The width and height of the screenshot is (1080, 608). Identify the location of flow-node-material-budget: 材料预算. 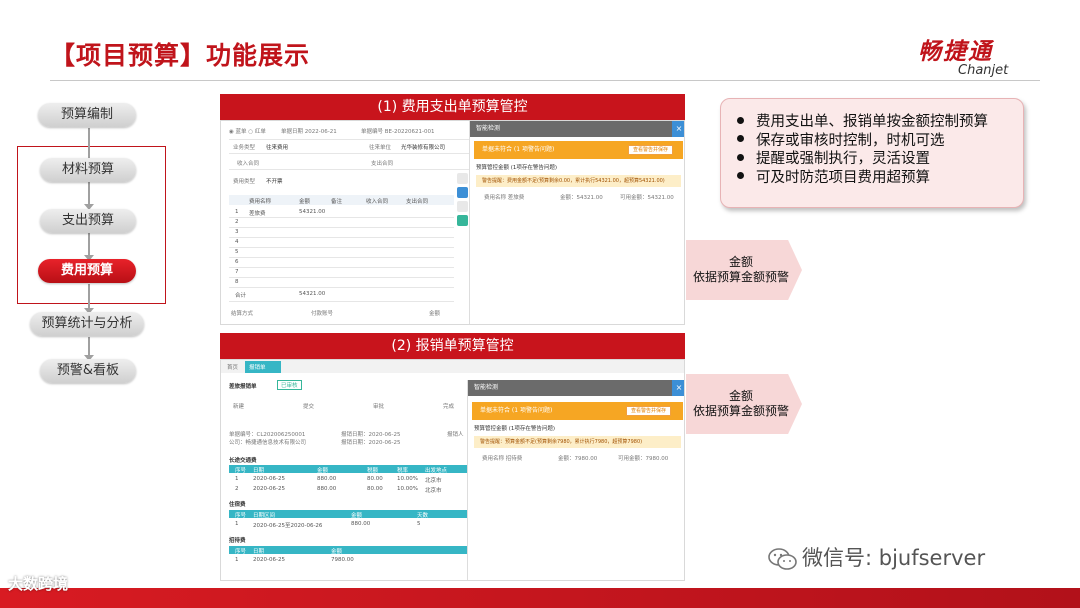
(88, 170).